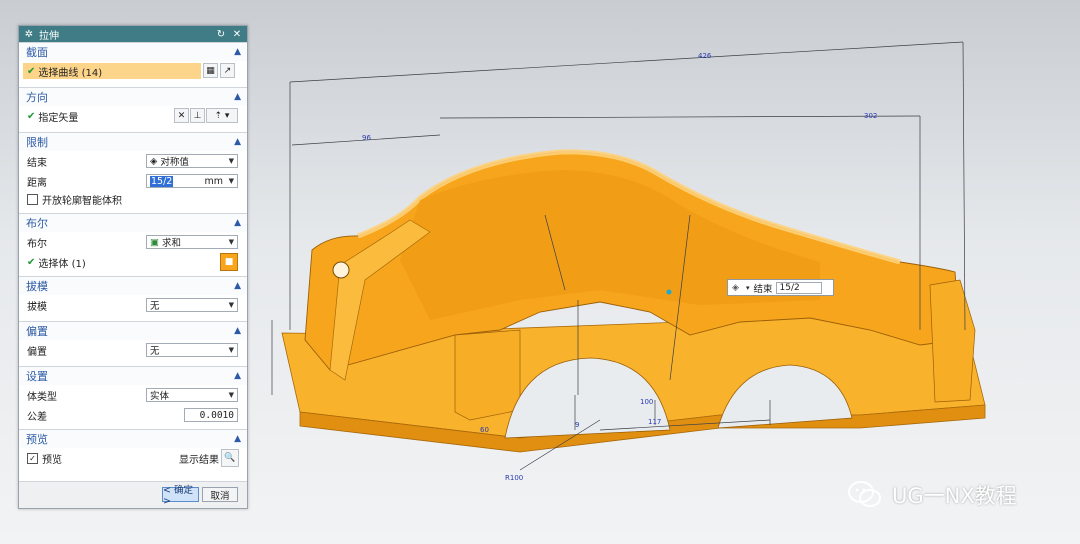 Image resolution: width=1080 pixels, height=544 pixels. What do you see at coordinates (133, 350) in the screenshot?
I see `offset-row: 偏置 无 ▼` at bounding box center [133, 350].